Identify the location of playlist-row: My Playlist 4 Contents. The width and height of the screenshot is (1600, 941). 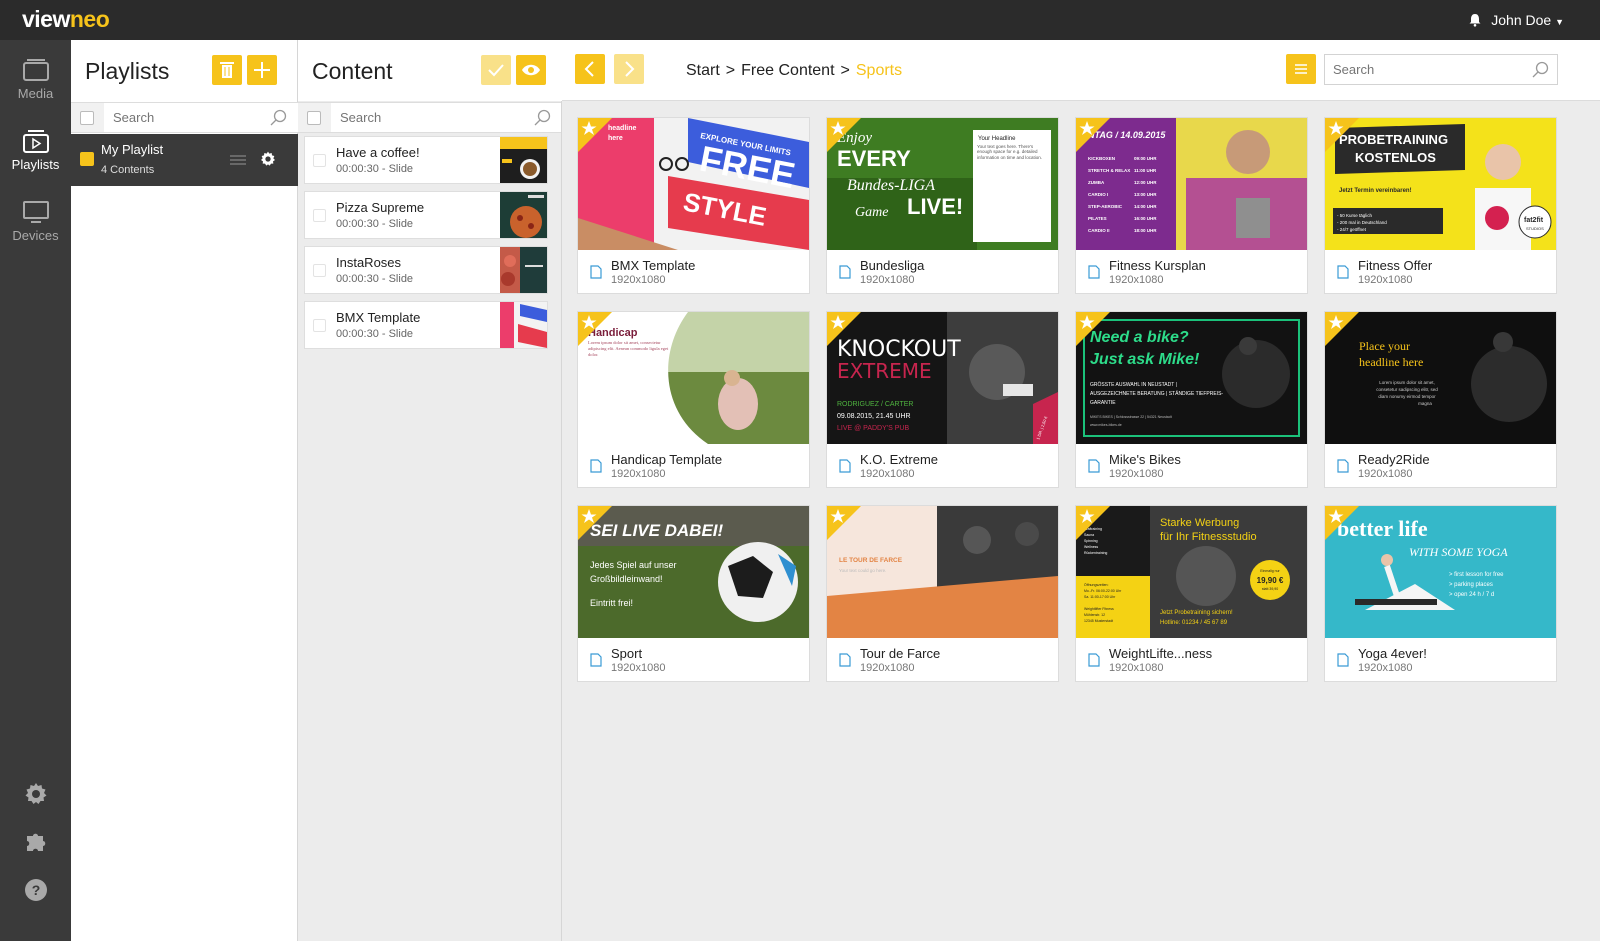
(184, 160).